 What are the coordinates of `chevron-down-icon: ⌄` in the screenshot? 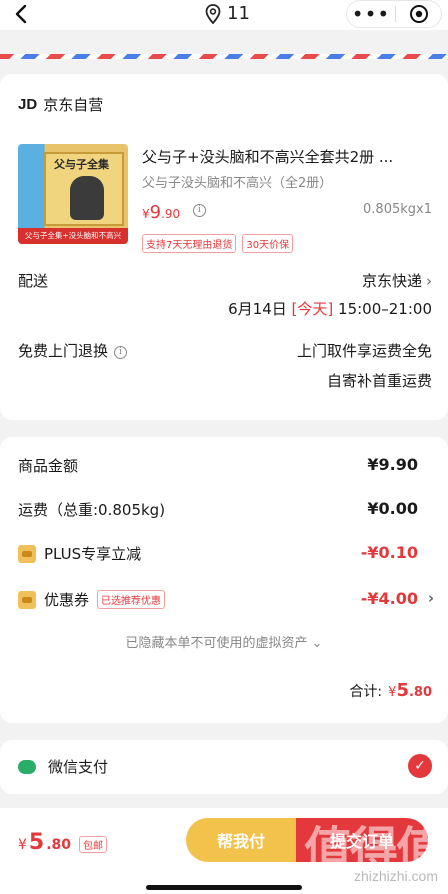 It's located at (317, 643).